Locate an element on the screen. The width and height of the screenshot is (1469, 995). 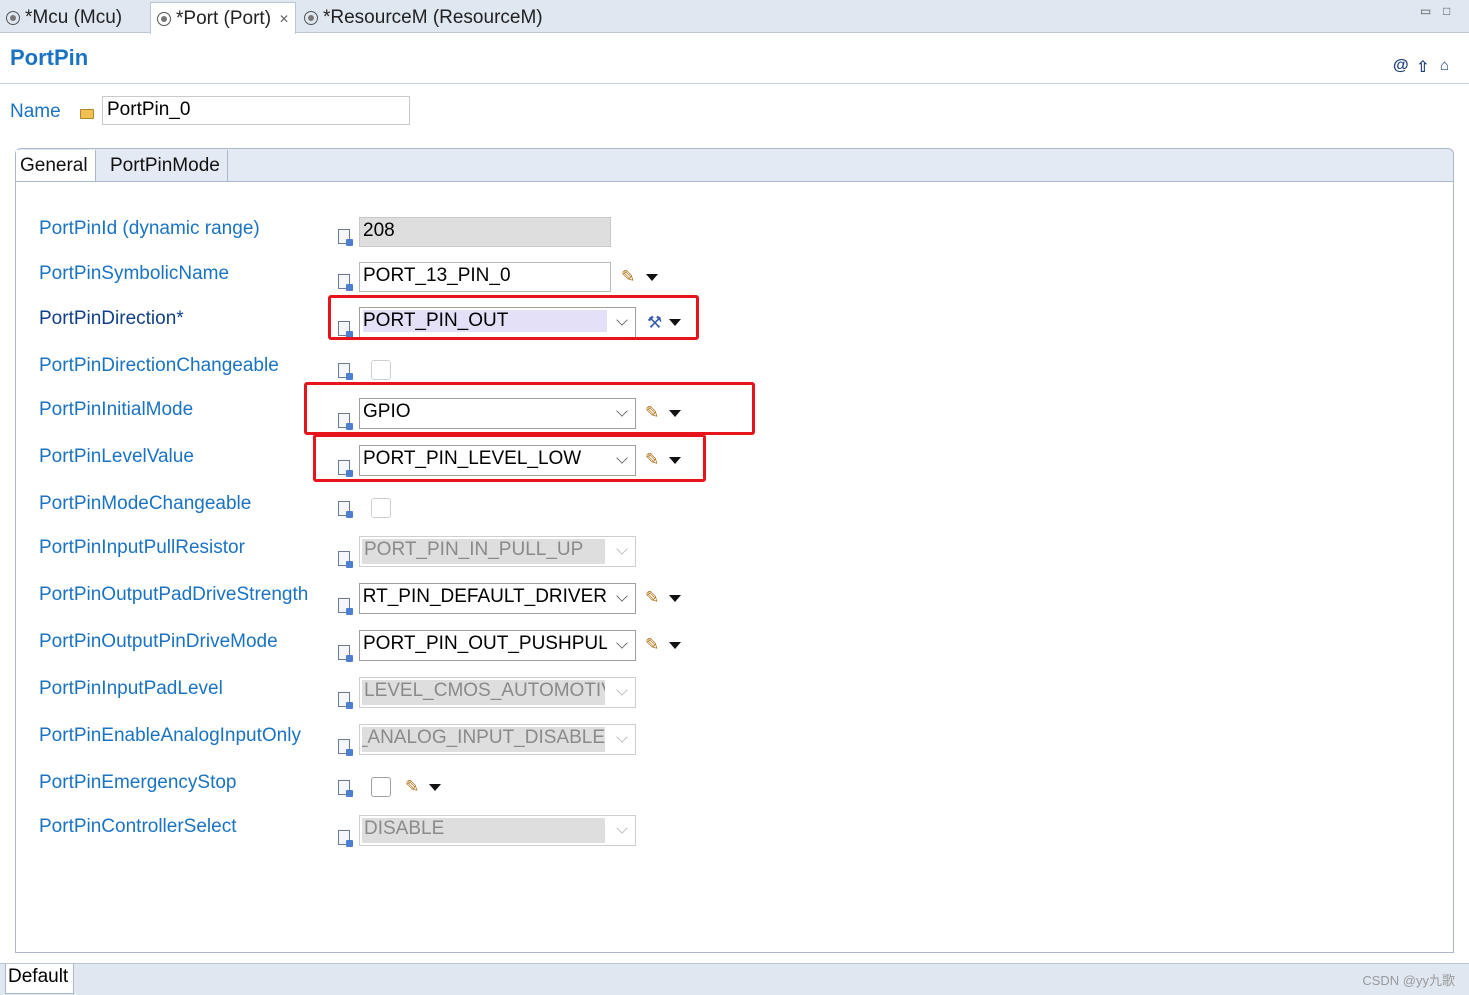
folder-icon is located at coordinates (87, 114).